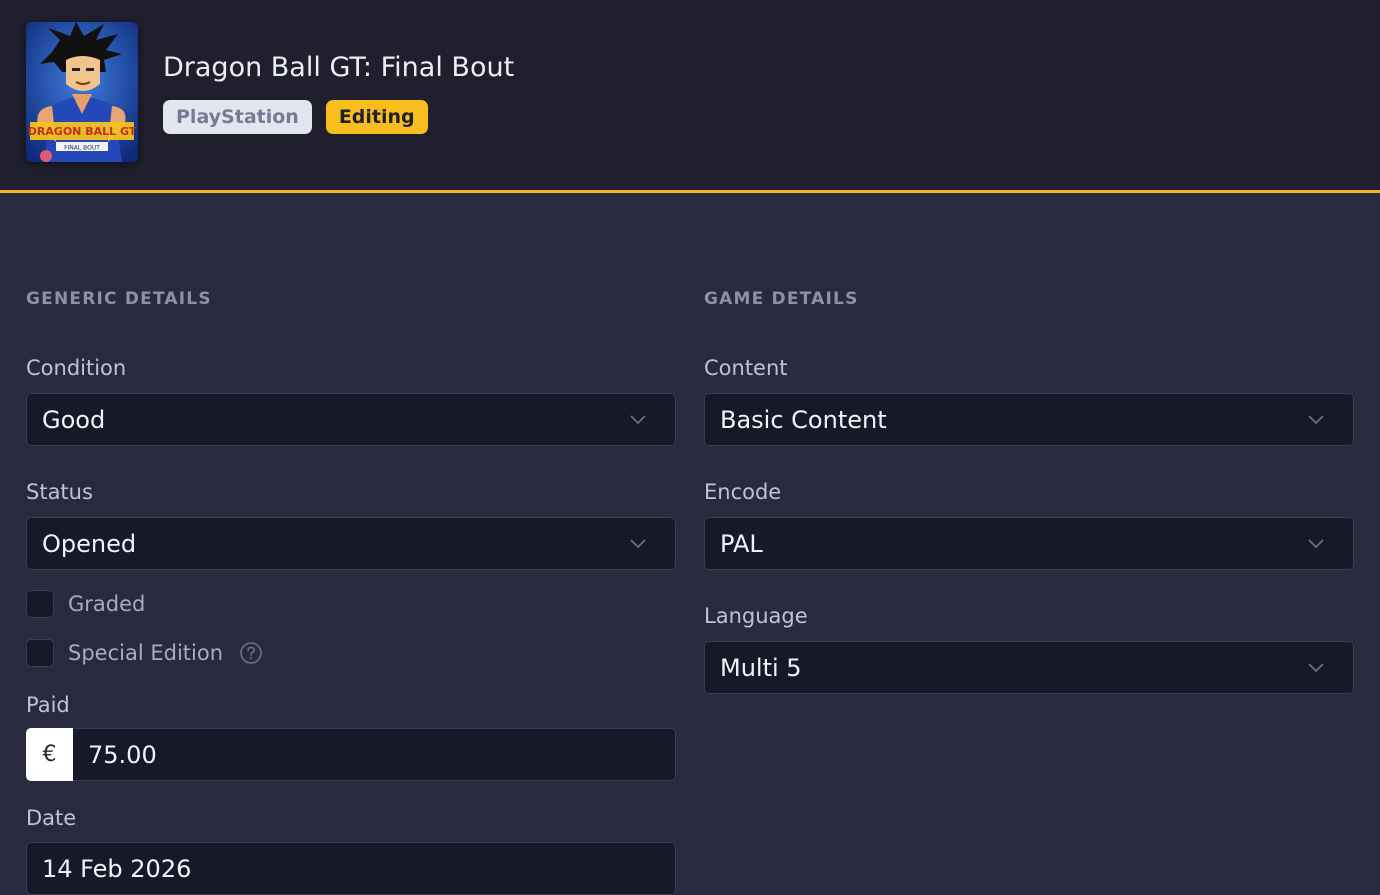  What do you see at coordinates (237, 117) in the screenshot?
I see `platform-badge: PlayStation` at bounding box center [237, 117].